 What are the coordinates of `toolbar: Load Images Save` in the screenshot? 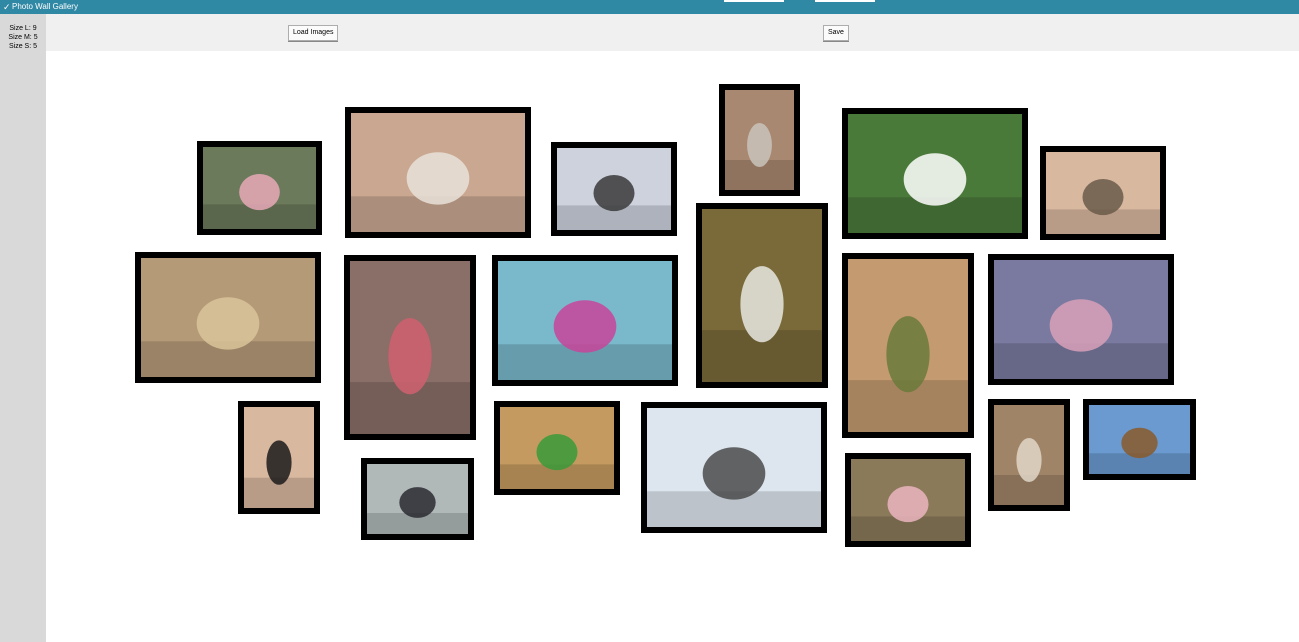 It's located at (672, 32).